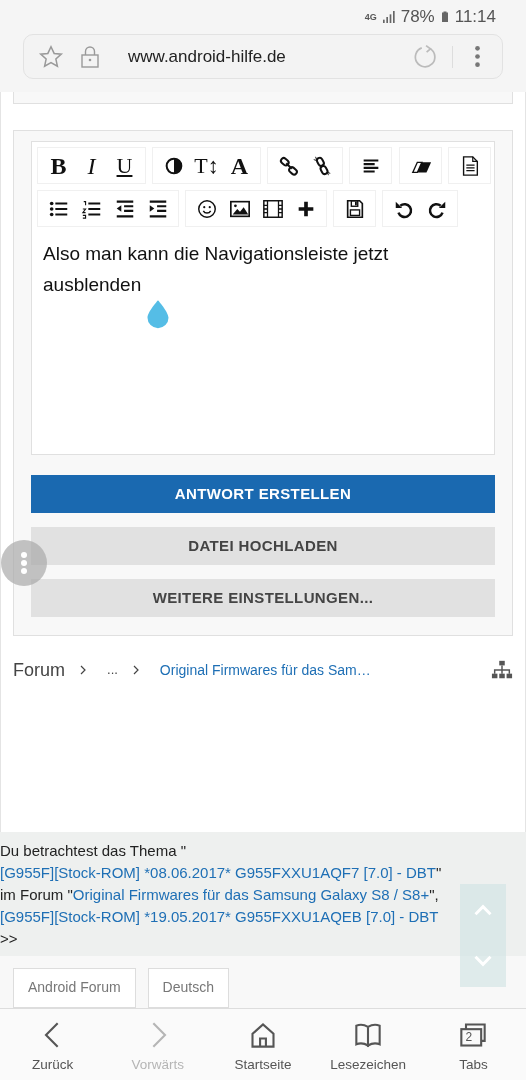 This screenshot has width=526, height=1080. I want to click on thread-info-text: Du betrachtest das Thema " [G955F][Stock-ROM] *08.06.2017* G955FXXU1AQF7 [7.0] - DBT" im Forum "Original Firmwares für das Samsung Galaxy S8 / S8+", [G955F][Stock-ROM] *19.05.2017* G955FXXU1AQEB [7.0] - DBT >>, so click(221, 895).